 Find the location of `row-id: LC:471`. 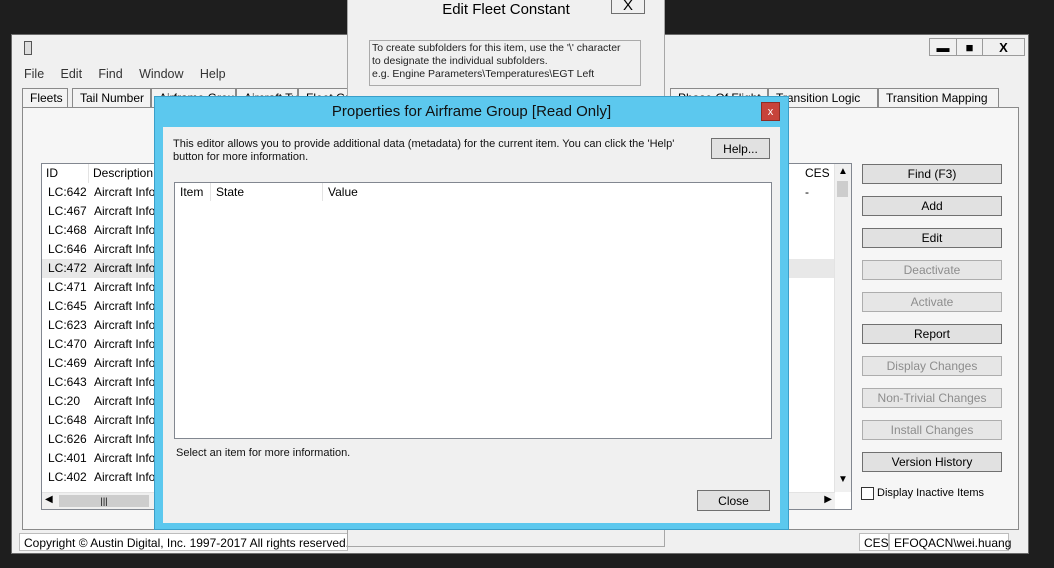

row-id: LC:471 is located at coordinates (67, 287).